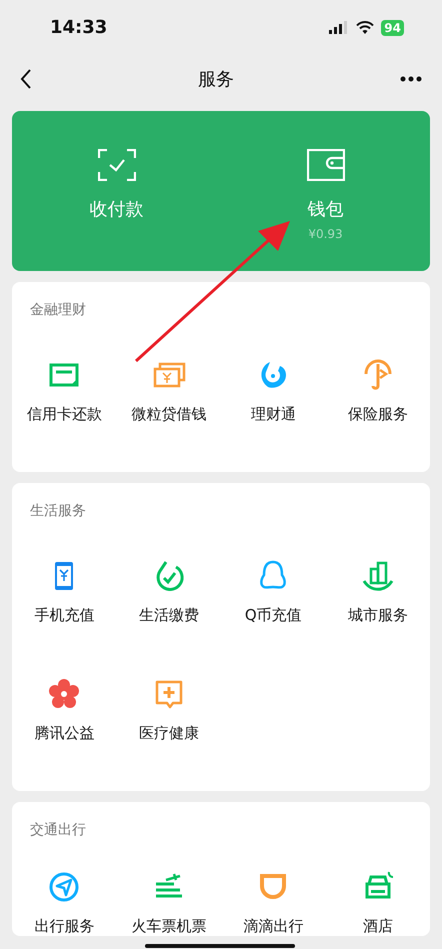  What do you see at coordinates (168, 733) in the screenshot?
I see `service-label: 医疗健康` at bounding box center [168, 733].